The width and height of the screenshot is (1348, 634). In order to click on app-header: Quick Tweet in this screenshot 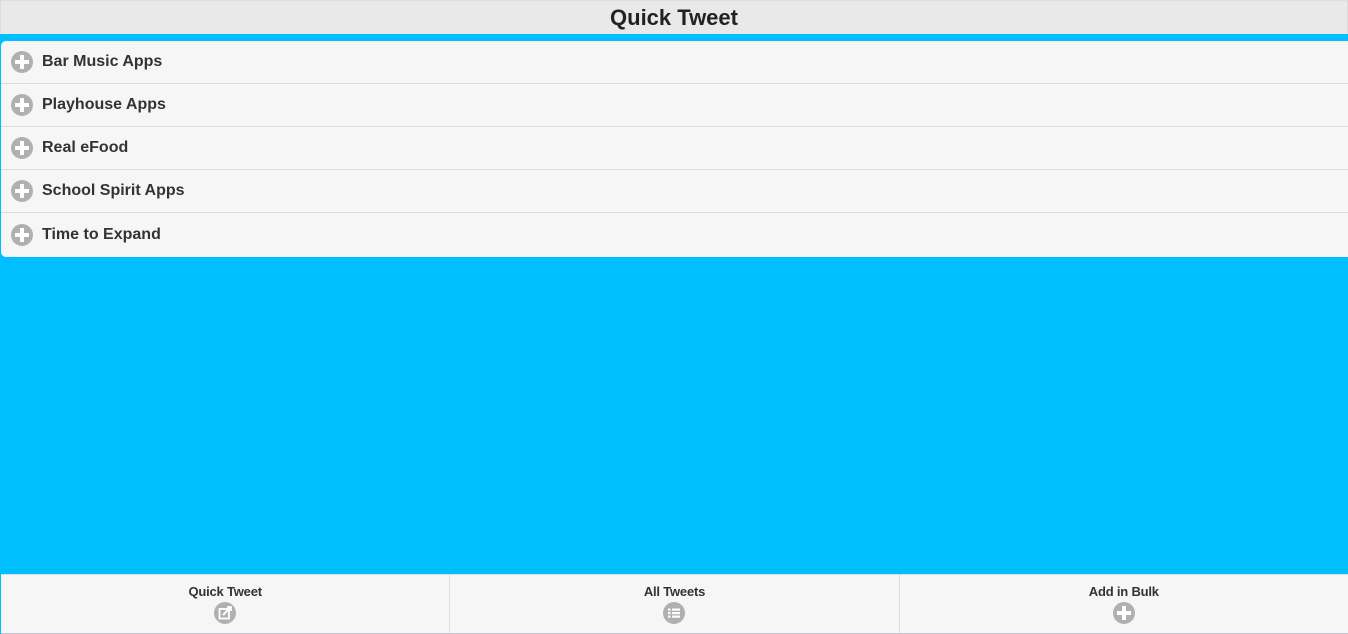, I will do `click(674, 17)`.